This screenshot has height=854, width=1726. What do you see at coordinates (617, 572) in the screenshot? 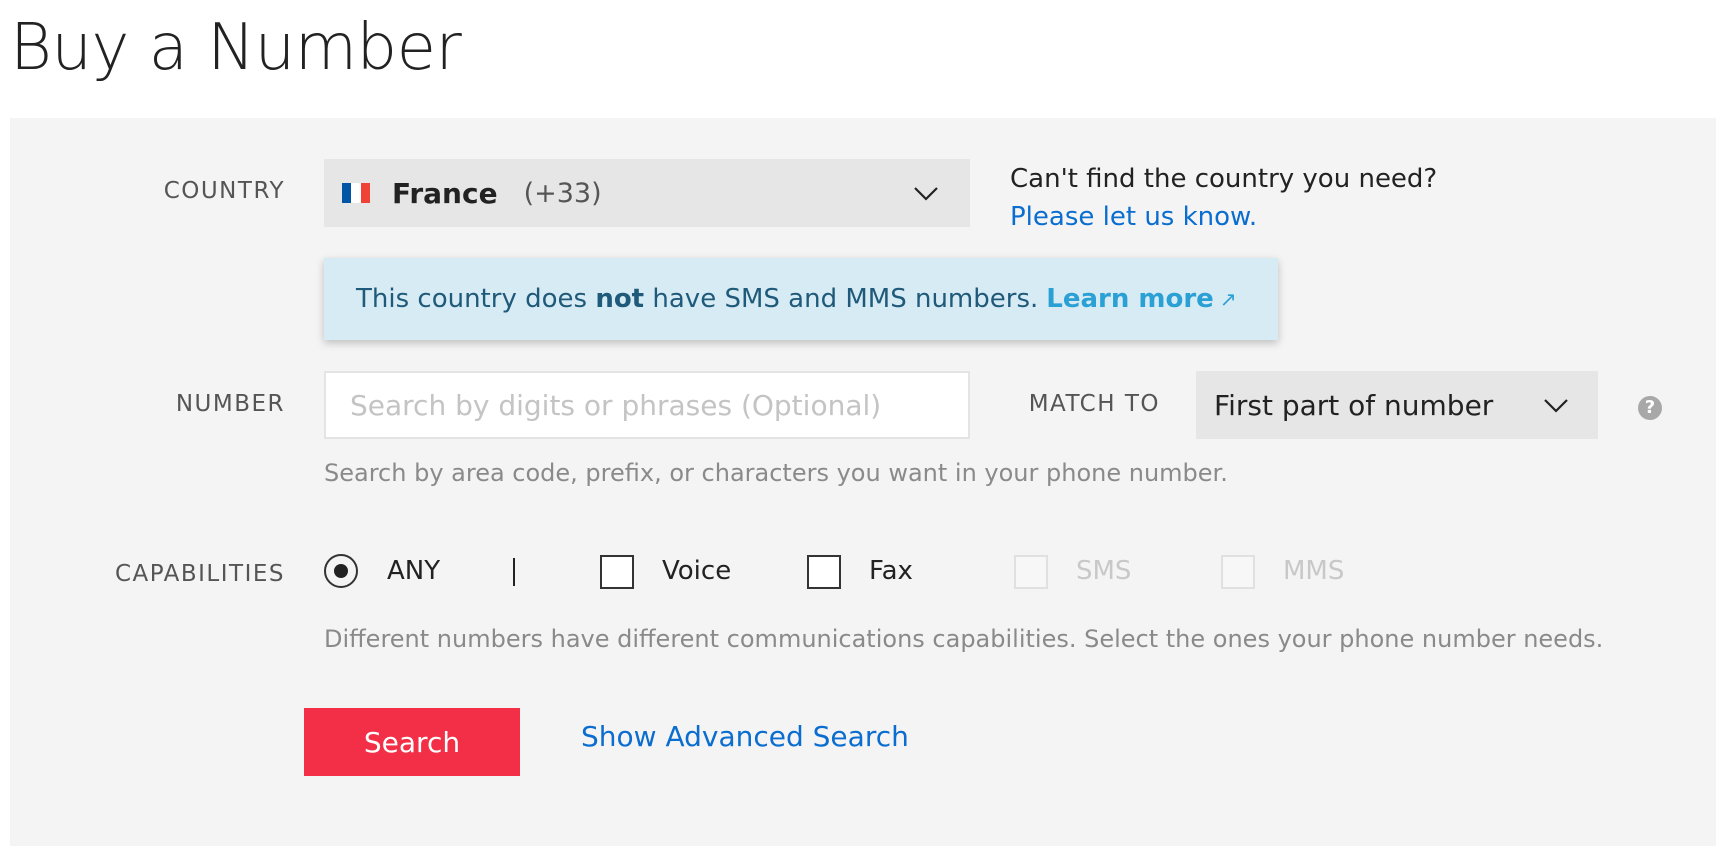
I see `voice-checkbox` at bounding box center [617, 572].